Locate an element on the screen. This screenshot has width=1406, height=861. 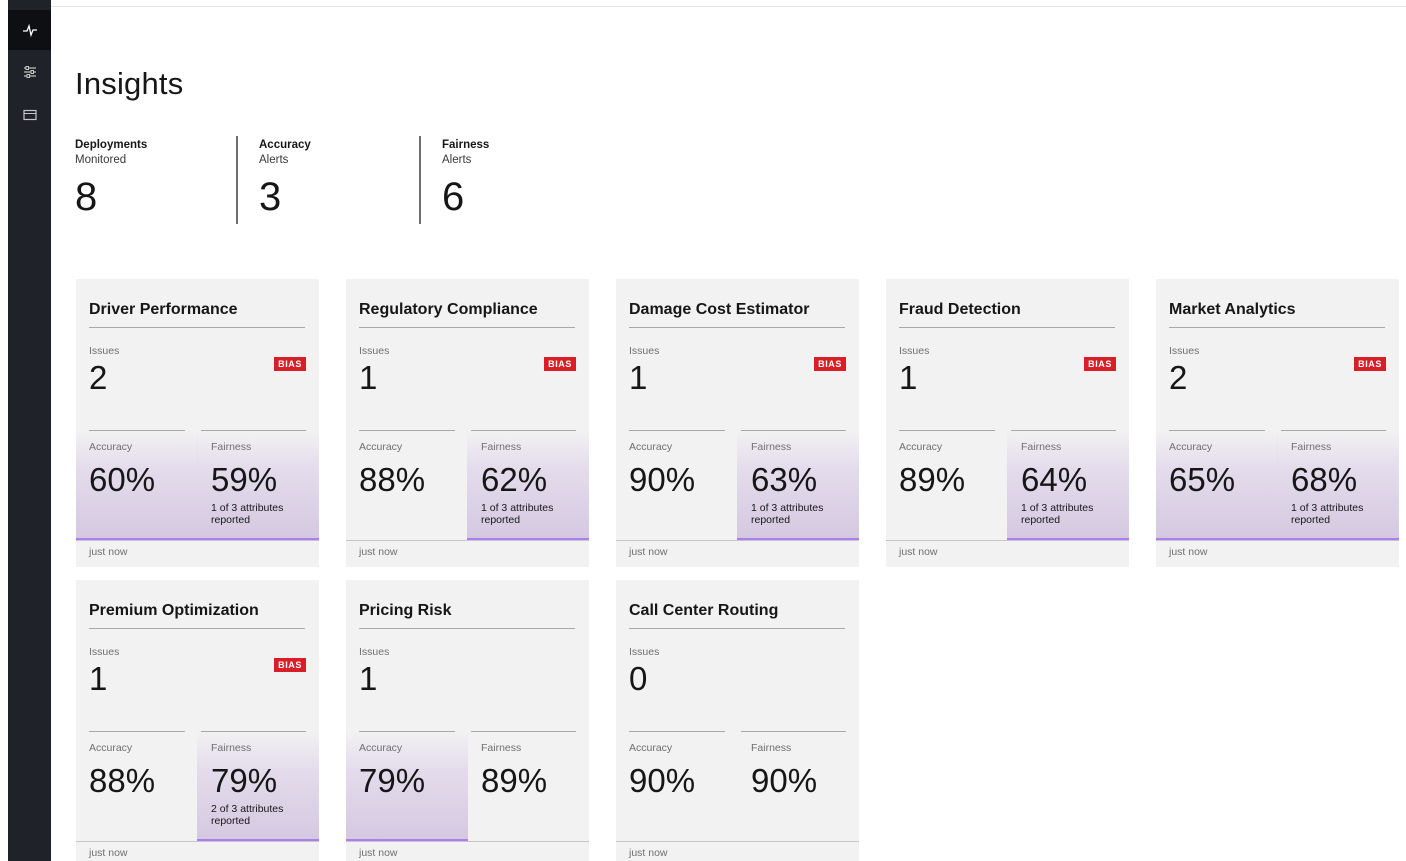
accuracy-metric: Accuracy 60% is located at coordinates (137, 485).